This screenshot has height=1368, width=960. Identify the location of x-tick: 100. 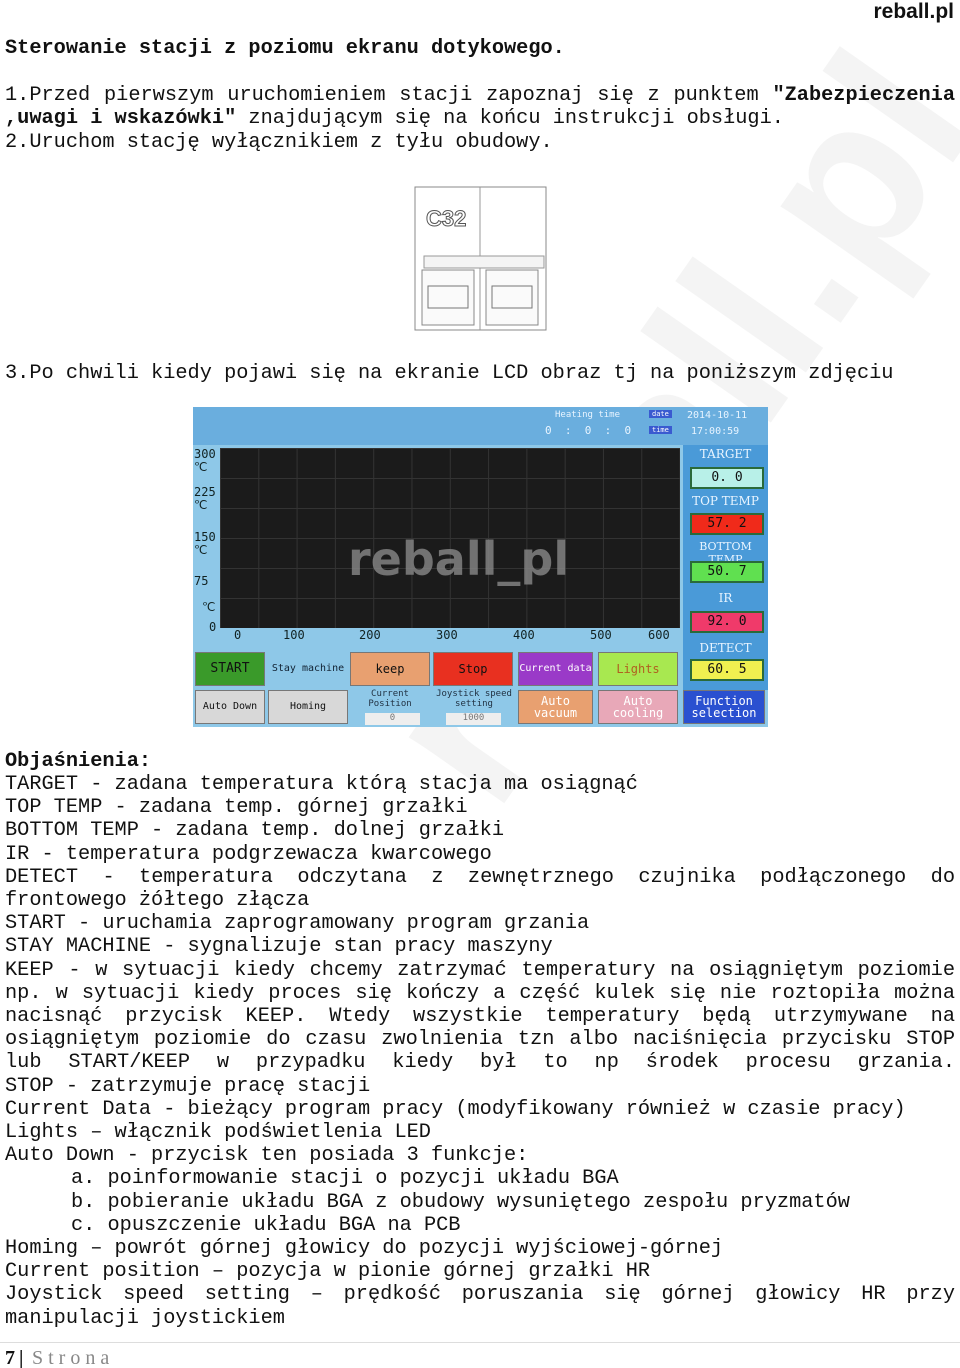
(294, 635).